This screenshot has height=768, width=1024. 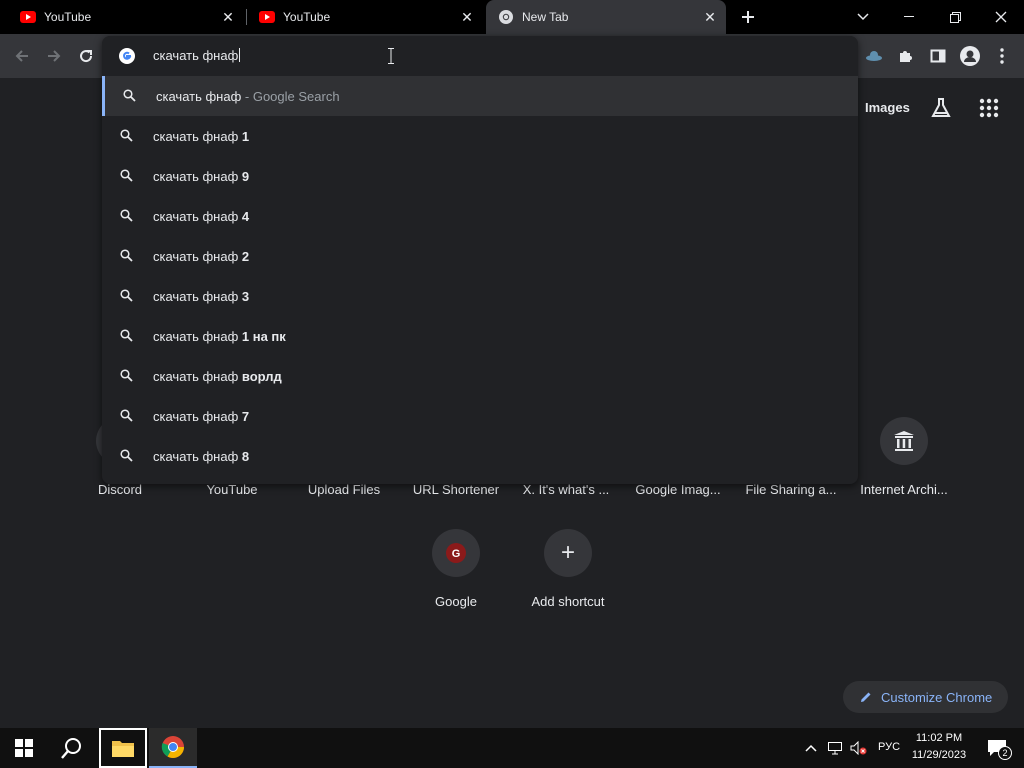 What do you see at coordinates (941, 110) in the screenshot?
I see `labs-flask-icon` at bounding box center [941, 110].